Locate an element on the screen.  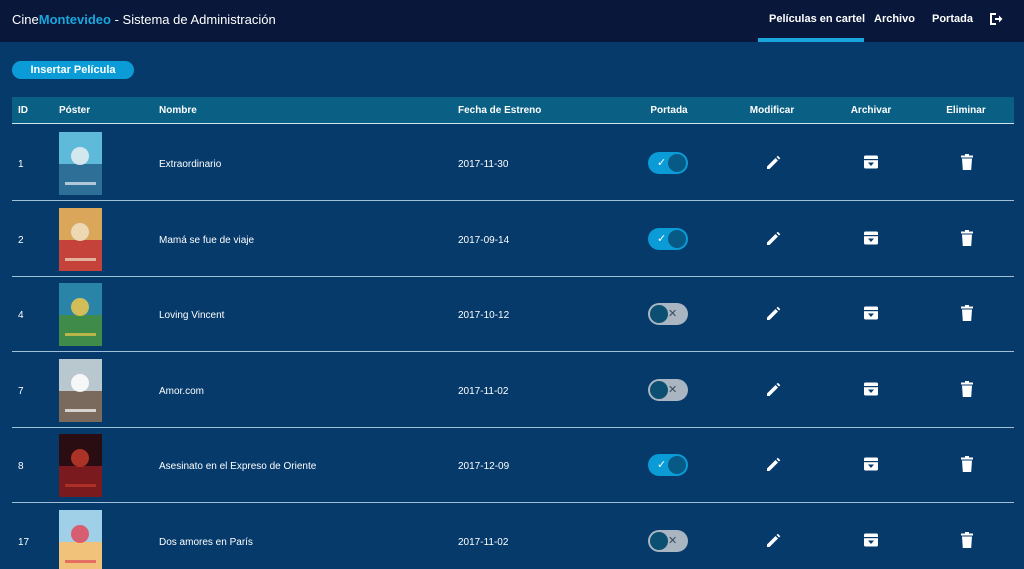
table-row: 17 Dos amores en París 2017-11-02 ✕ is located at coordinates (513, 536).